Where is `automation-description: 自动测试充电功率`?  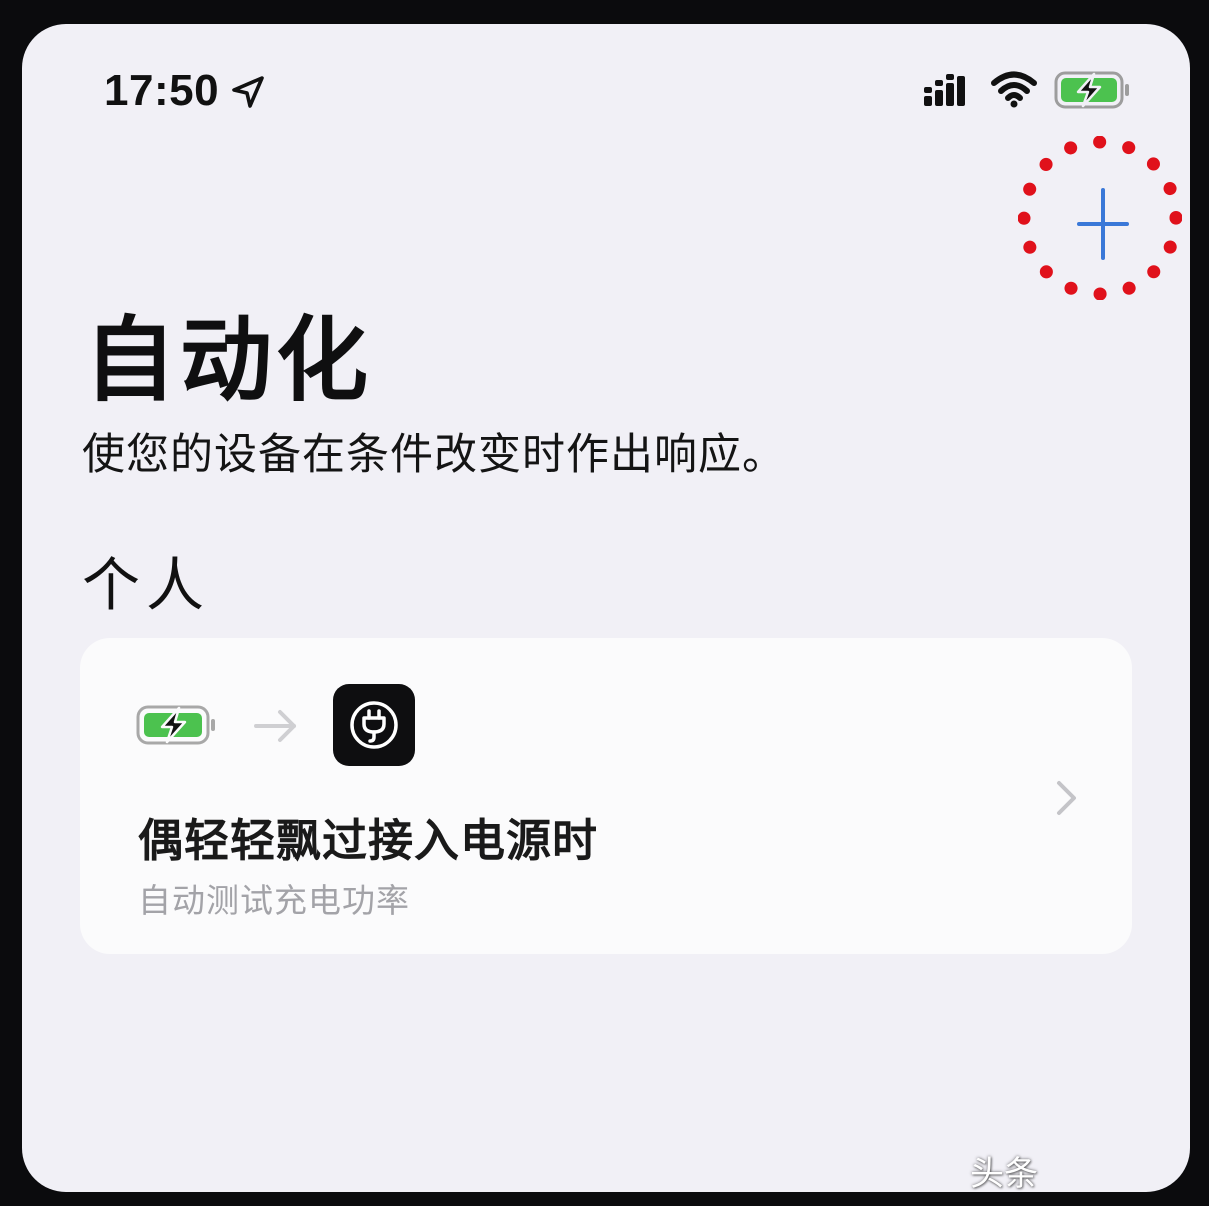 automation-description: 自动测试充电功率 is located at coordinates (274, 900).